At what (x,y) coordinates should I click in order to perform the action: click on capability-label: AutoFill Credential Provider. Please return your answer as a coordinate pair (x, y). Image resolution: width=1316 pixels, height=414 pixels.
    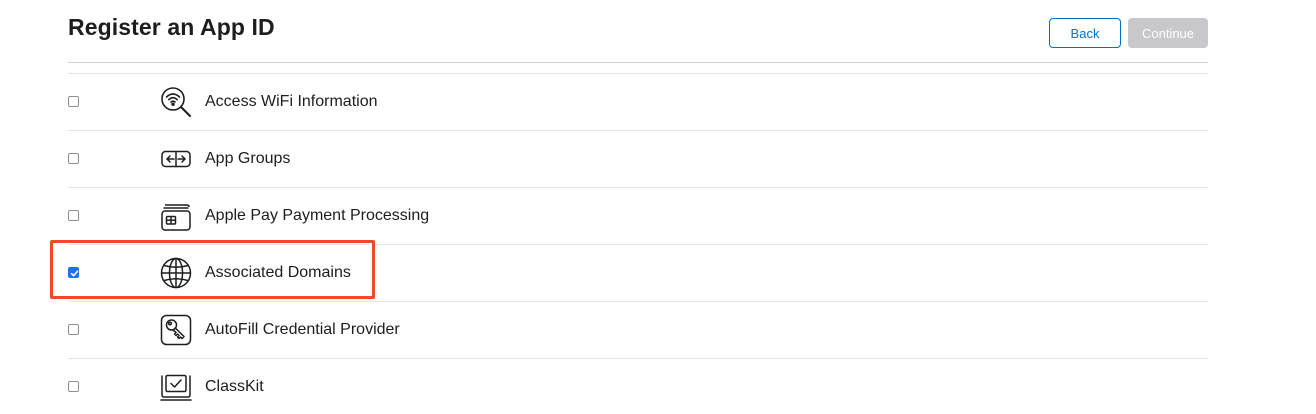
    Looking at the image, I should click on (302, 329).